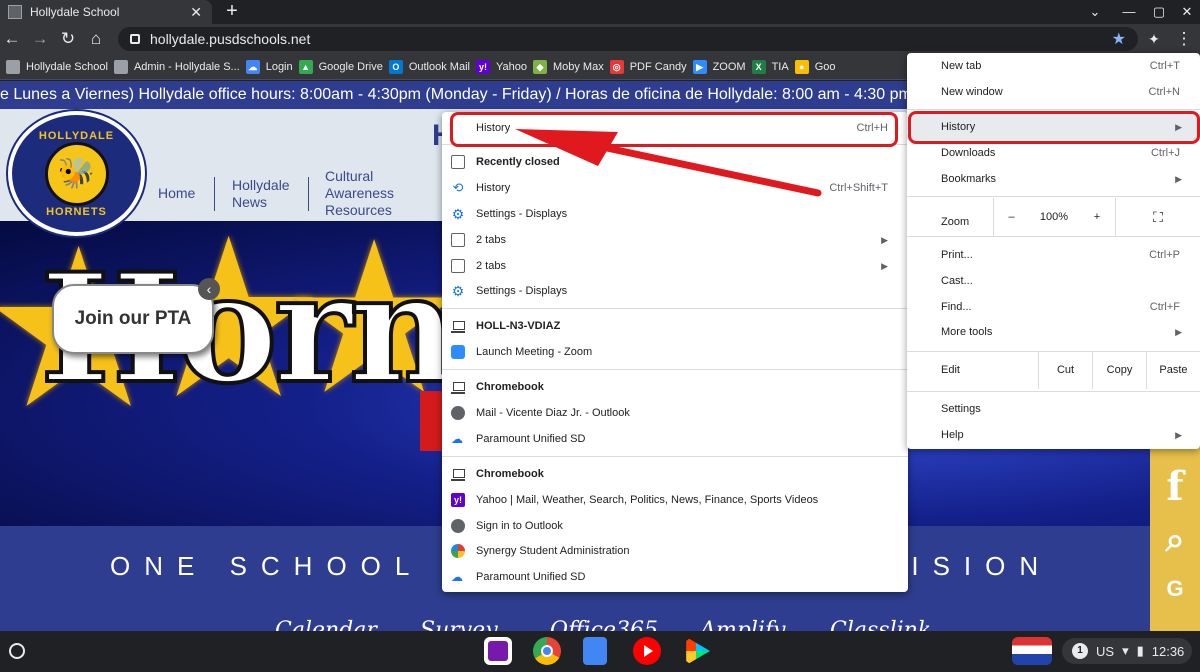  What do you see at coordinates (1140, 650) in the screenshot?
I see `battery-icon: ▮` at bounding box center [1140, 650].